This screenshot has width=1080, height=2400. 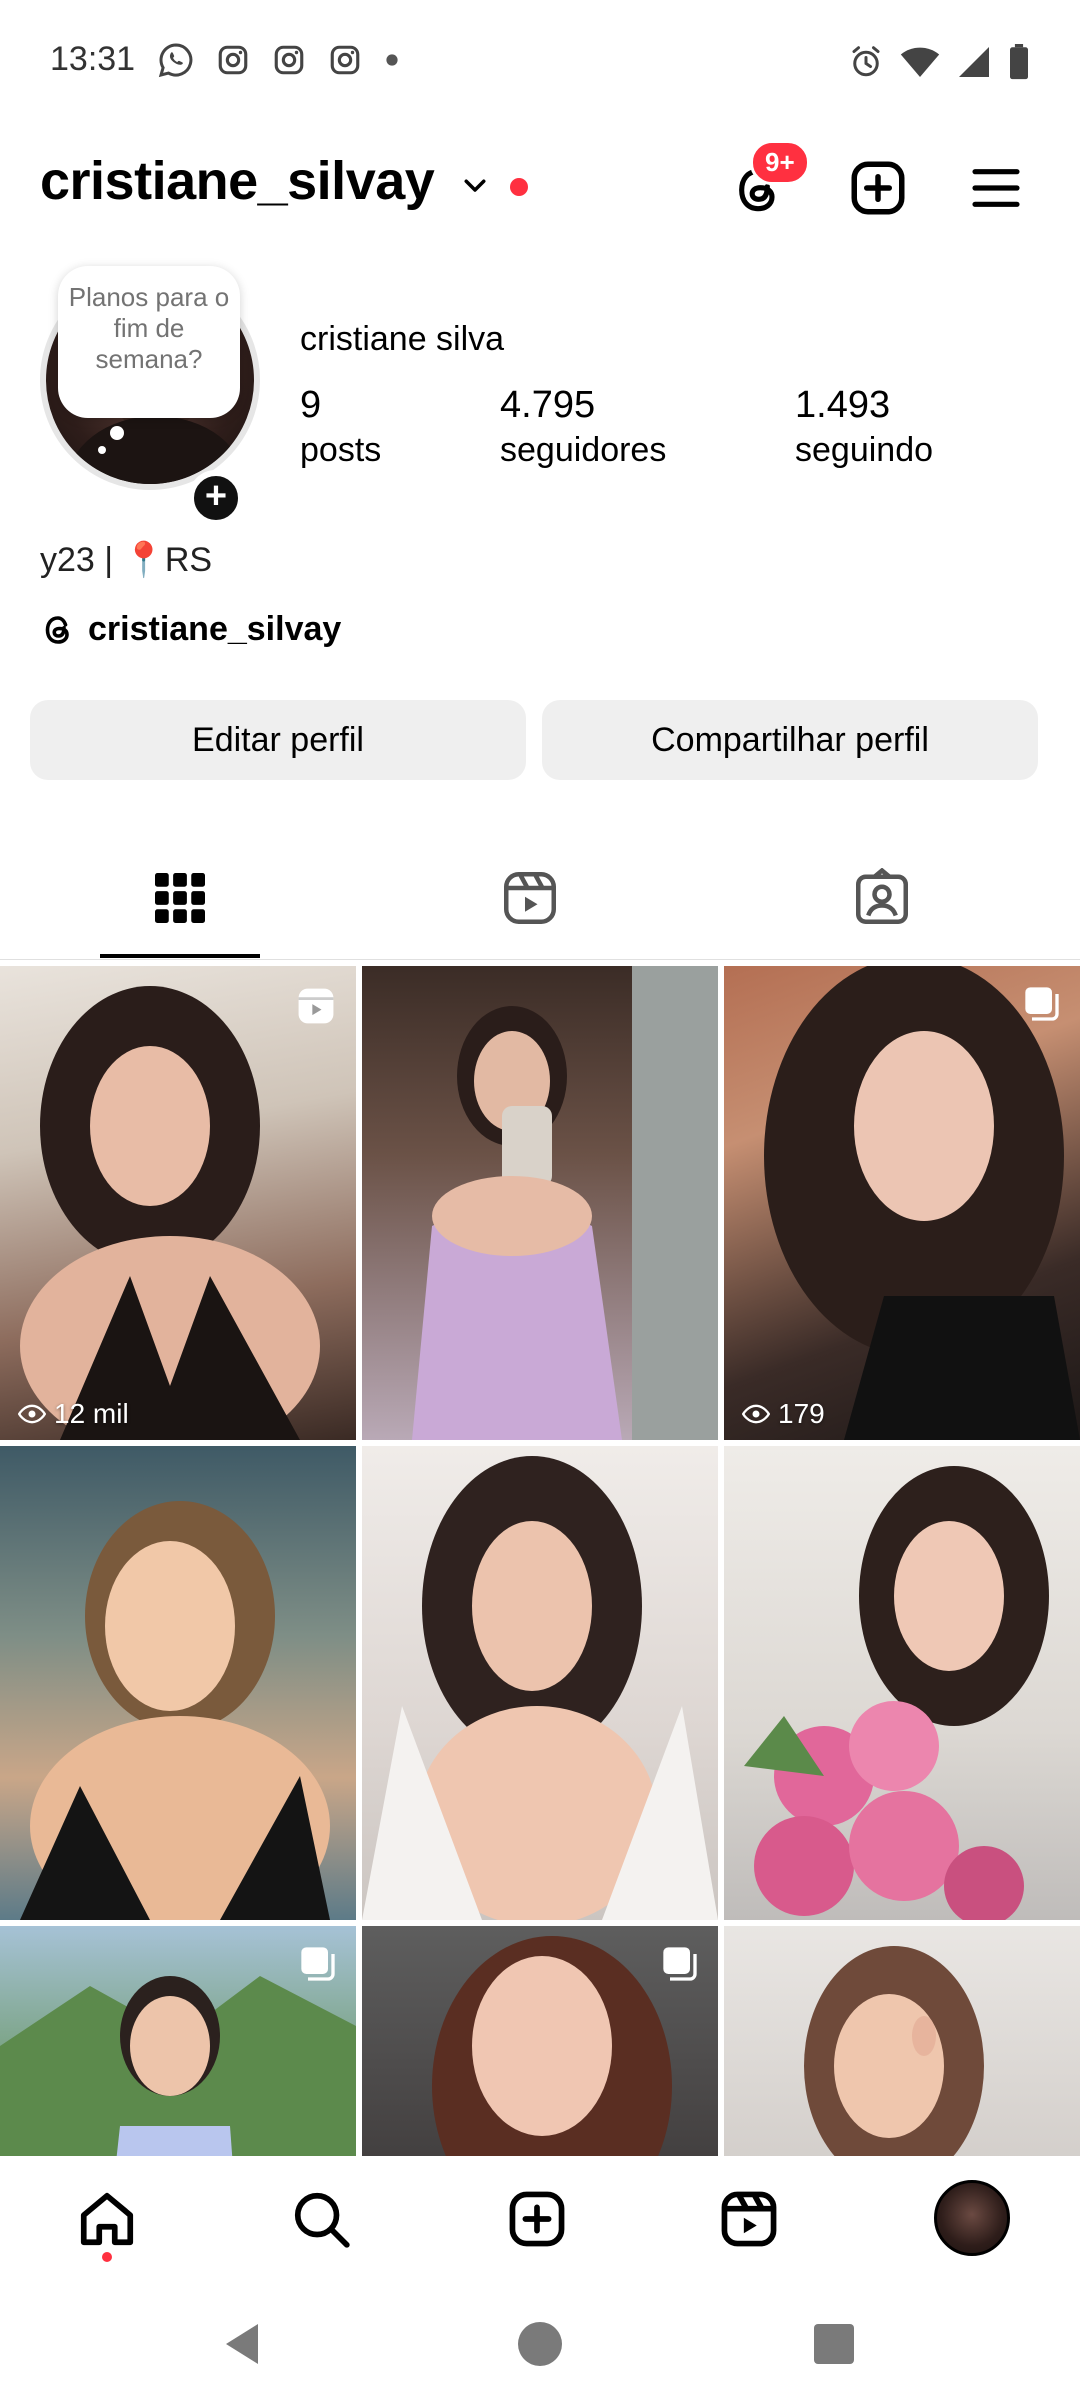 What do you see at coordinates (974, 62) in the screenshot?
I see `signal-icon` at bounding box center [974, 62].